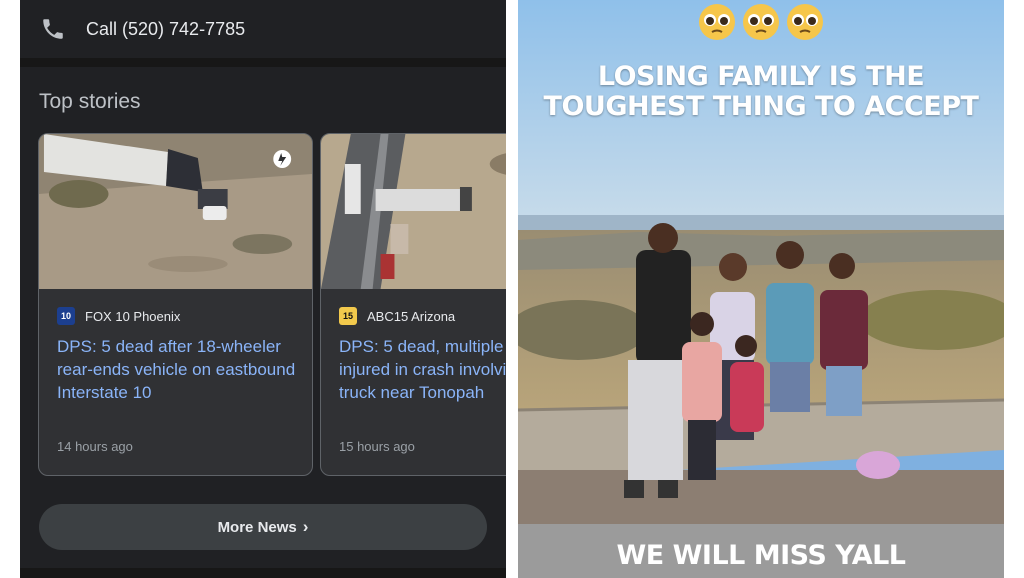 This screenshot has height=578, width=1024. Describe the element at coordinates (761, 106) in the screenshot. I see `caption-line-2: TOUGHEST THING TO ACCEPT` at that location.